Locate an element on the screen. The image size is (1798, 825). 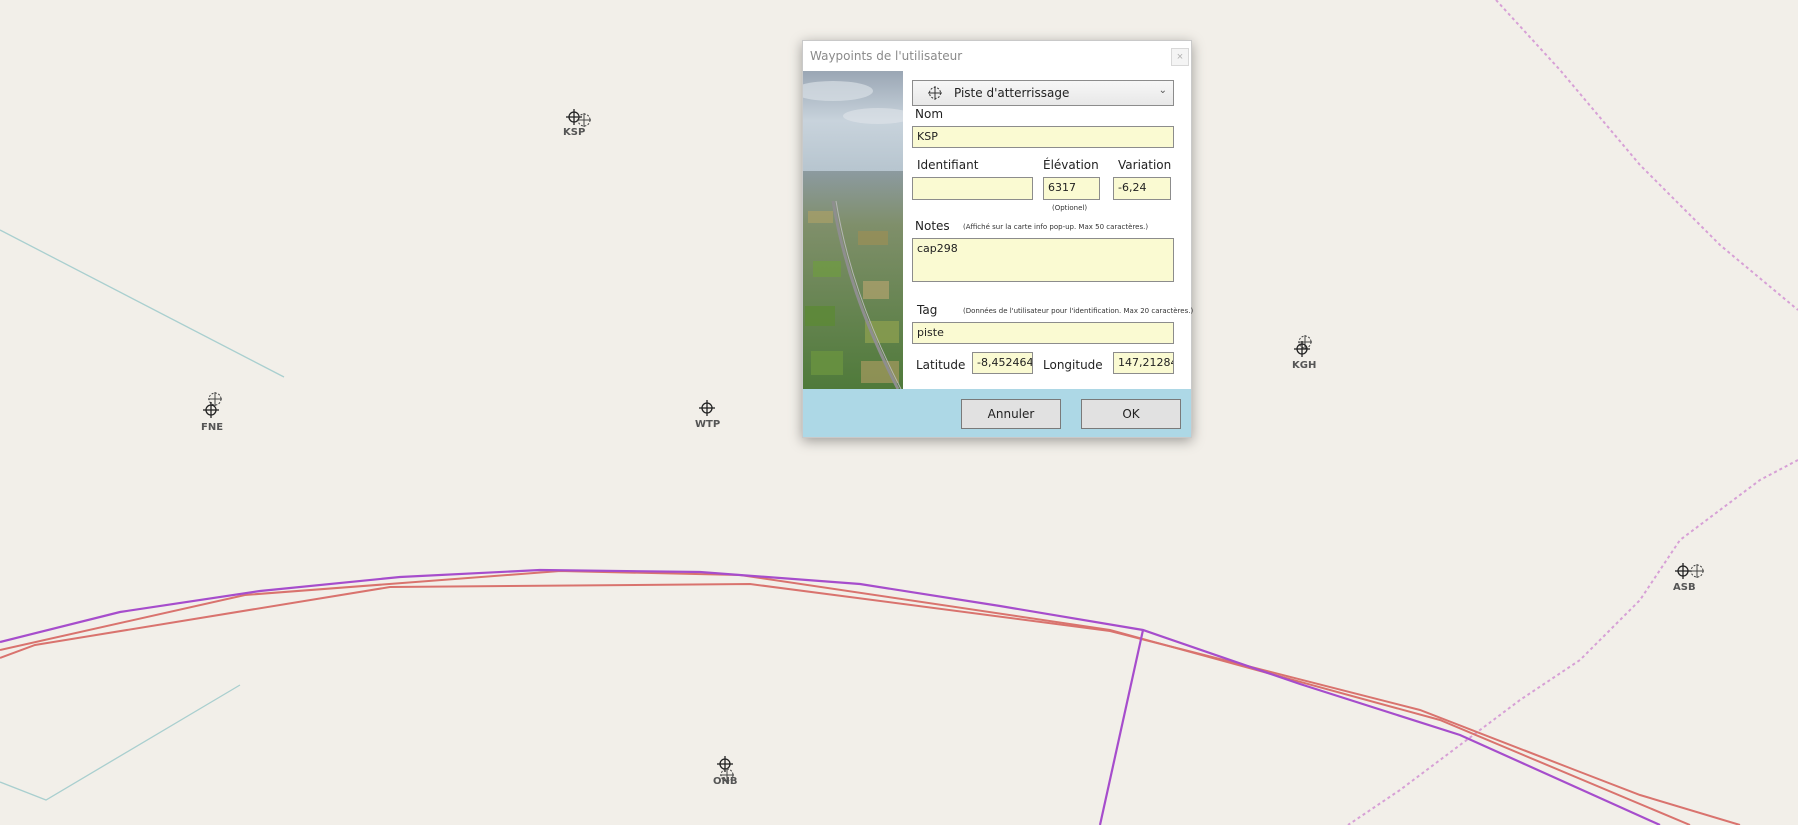
latitude-label: Latitude is located at coordinates (941, 365).